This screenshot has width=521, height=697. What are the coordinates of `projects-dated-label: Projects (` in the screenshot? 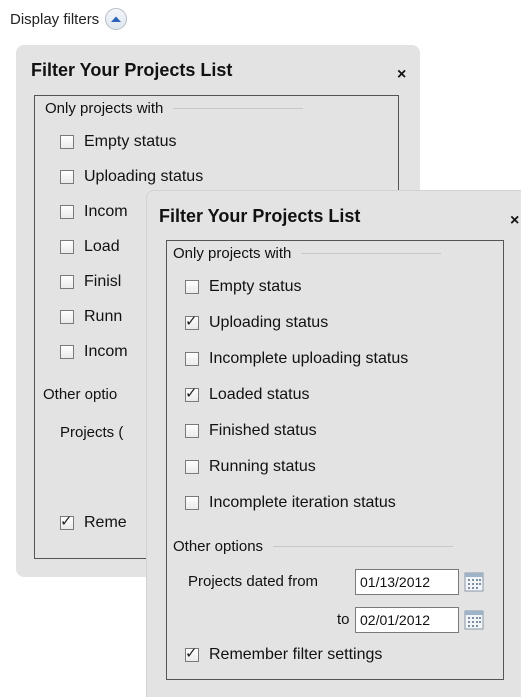 It's located at (92, 432).